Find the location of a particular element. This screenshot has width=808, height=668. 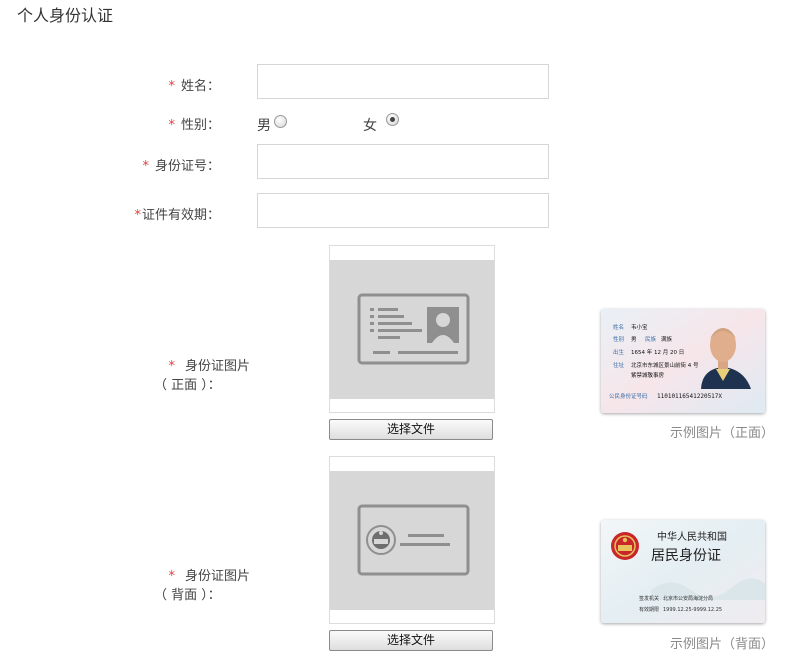

gender-label-row: * 性别： is located at coordinates (170, 123).